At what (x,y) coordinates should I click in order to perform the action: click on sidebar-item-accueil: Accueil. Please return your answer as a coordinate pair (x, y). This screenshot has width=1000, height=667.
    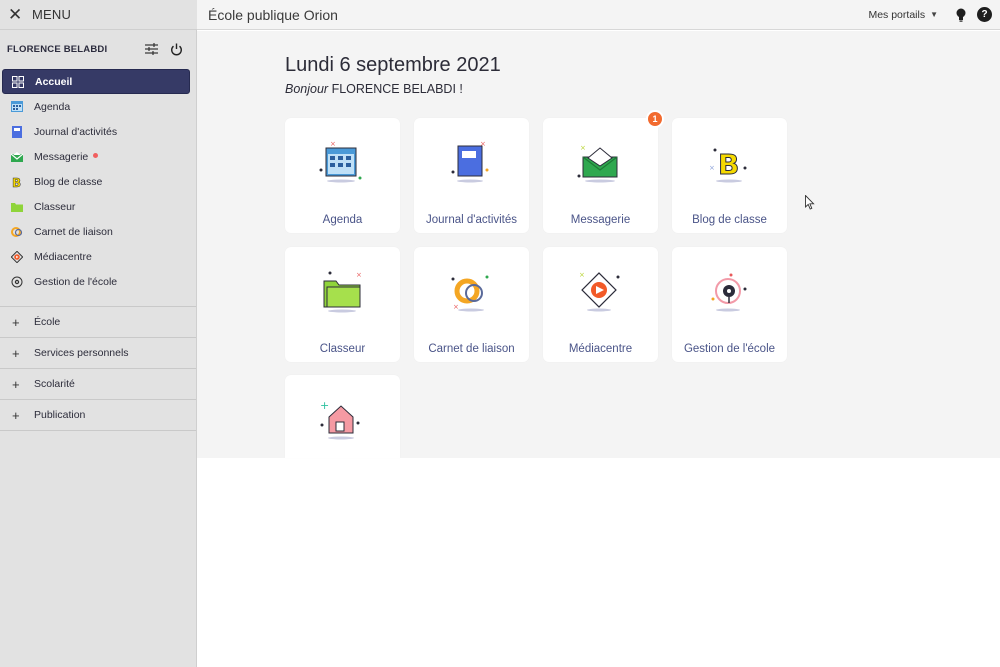
    Looking at the image, I should click on (96, 81).